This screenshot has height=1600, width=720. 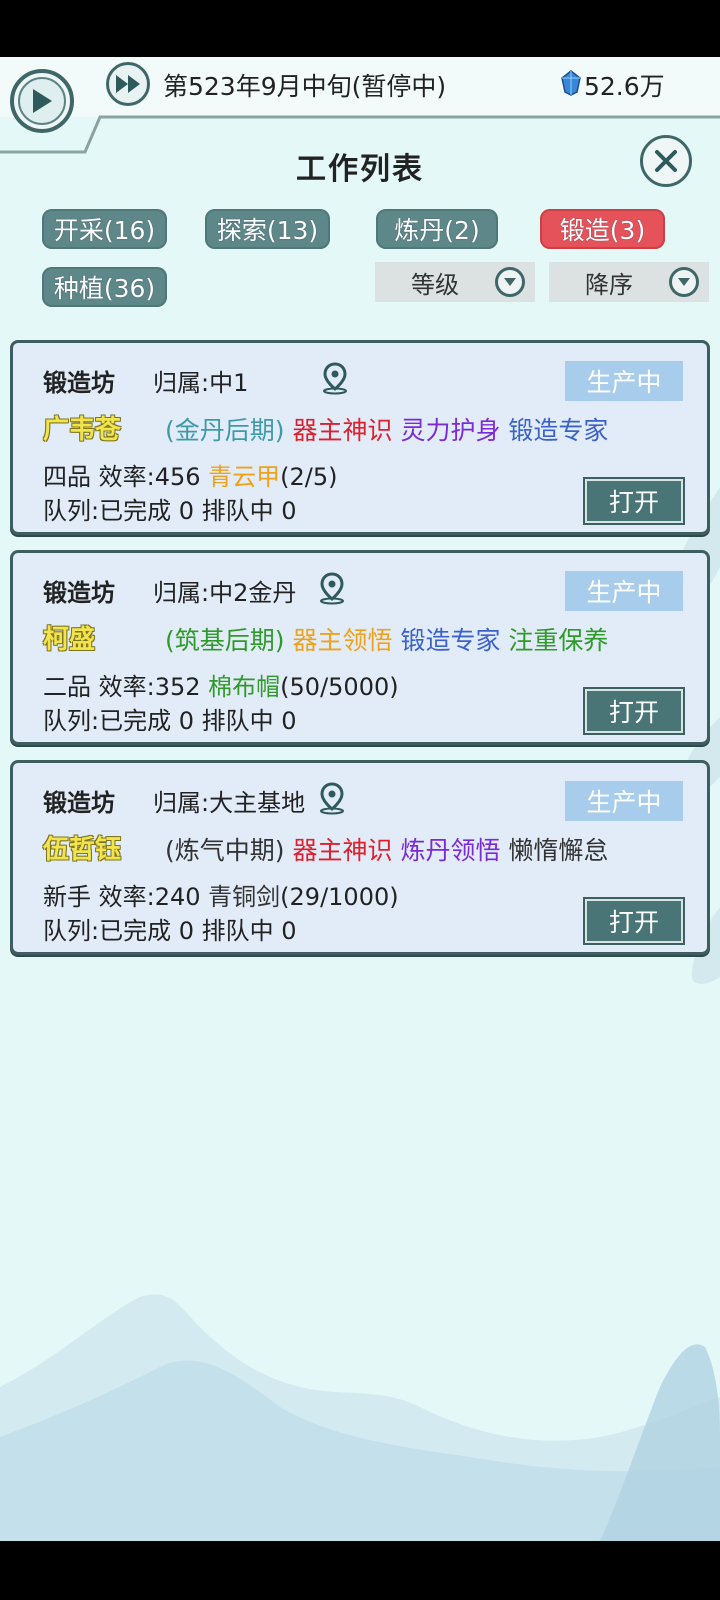 I want to click on production-info: 新手 效率:240 青铜剑(29/1000), so click(x=221, y=894).